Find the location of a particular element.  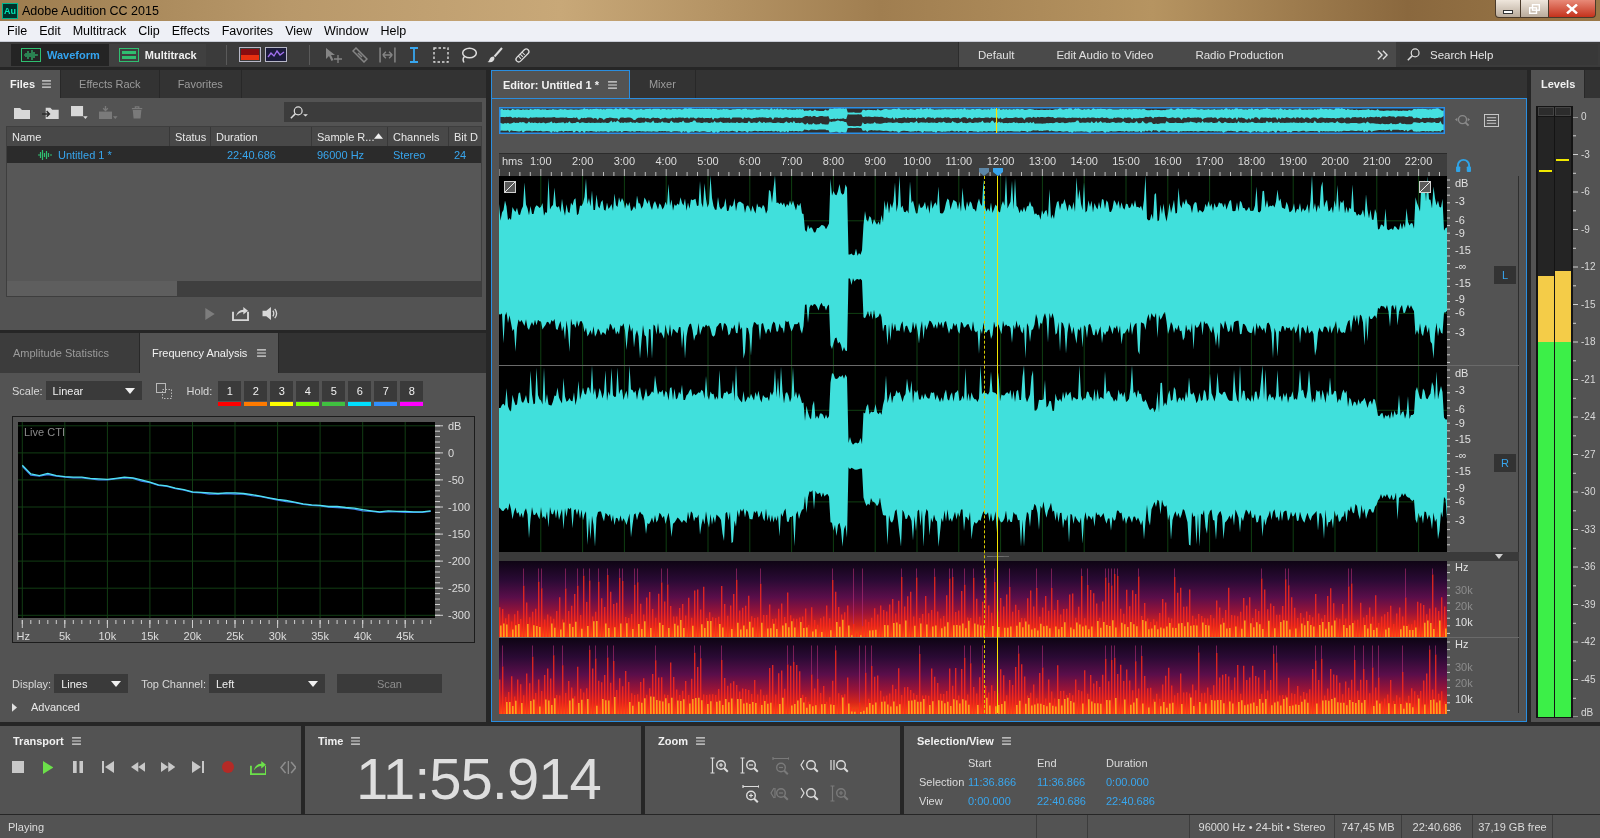

scrollbar-thumb is located at coordinates (92, 288).